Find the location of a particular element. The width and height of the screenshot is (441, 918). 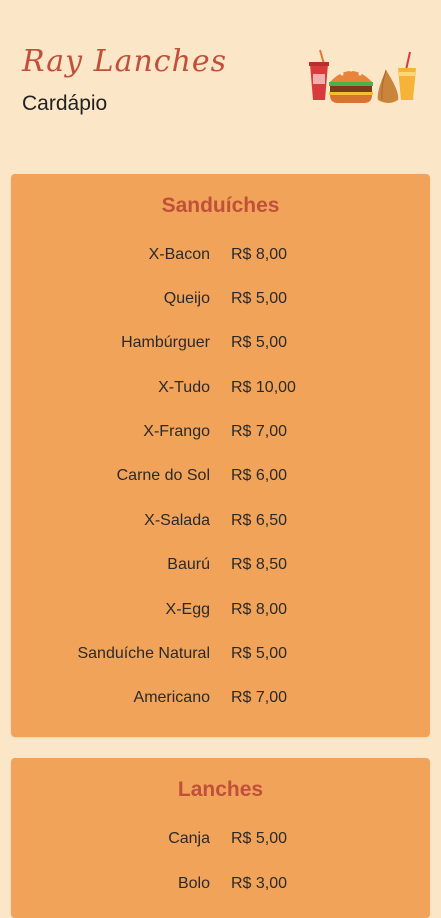

menu-item: X-Tudo R$ 10,00 is located at coordinates (220, 394).